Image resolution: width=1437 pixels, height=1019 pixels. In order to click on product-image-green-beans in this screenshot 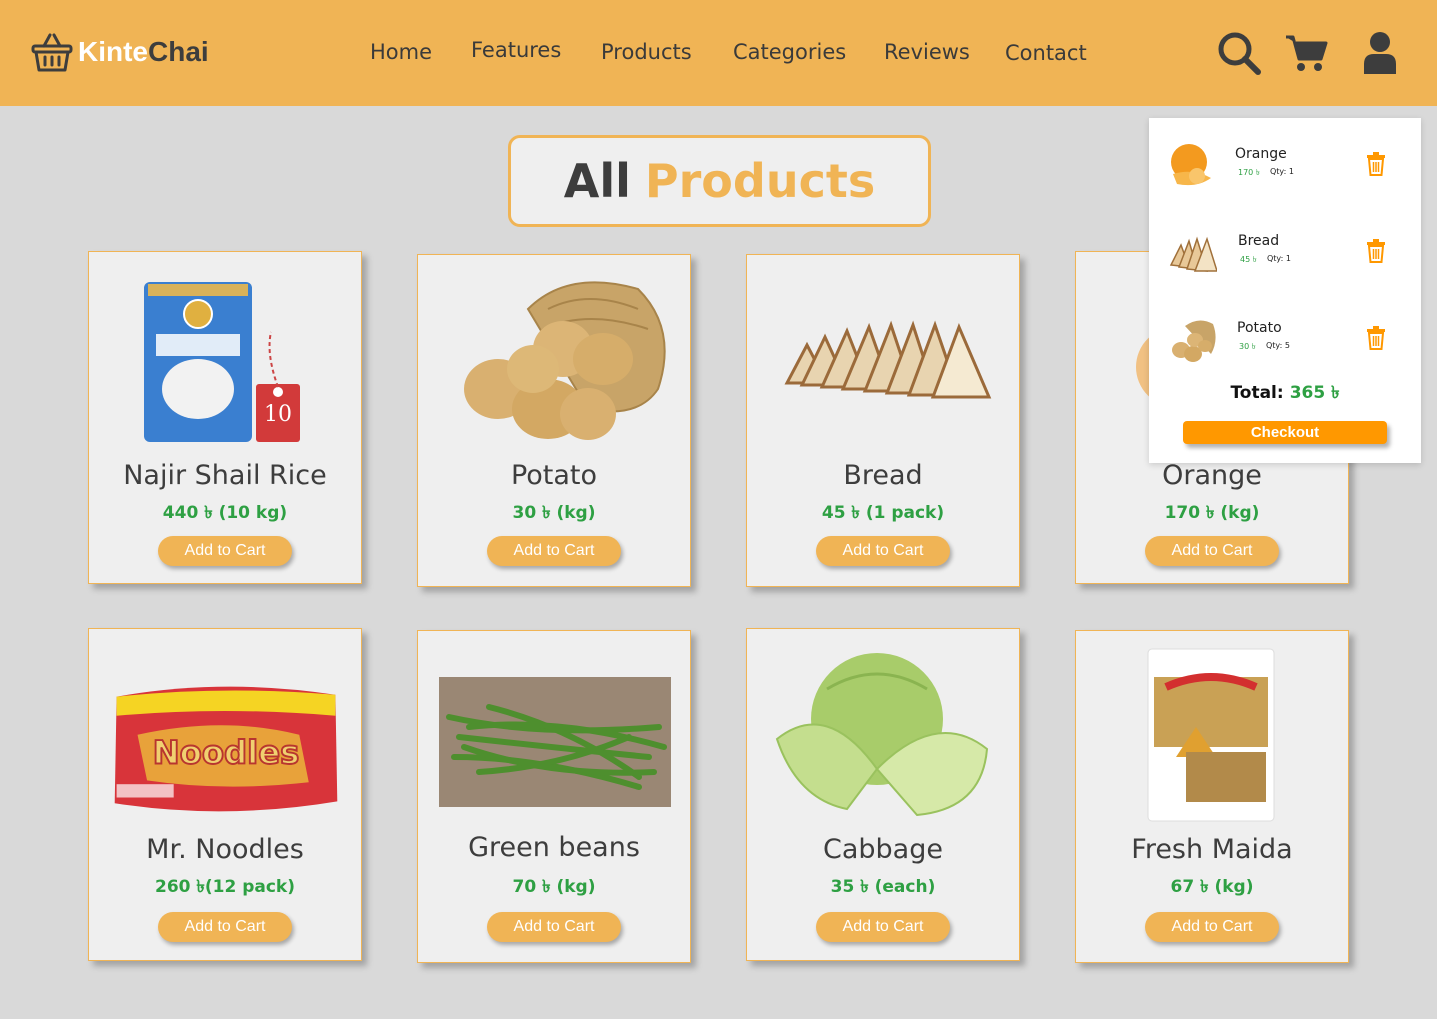, I will do `click(555, 742)`.